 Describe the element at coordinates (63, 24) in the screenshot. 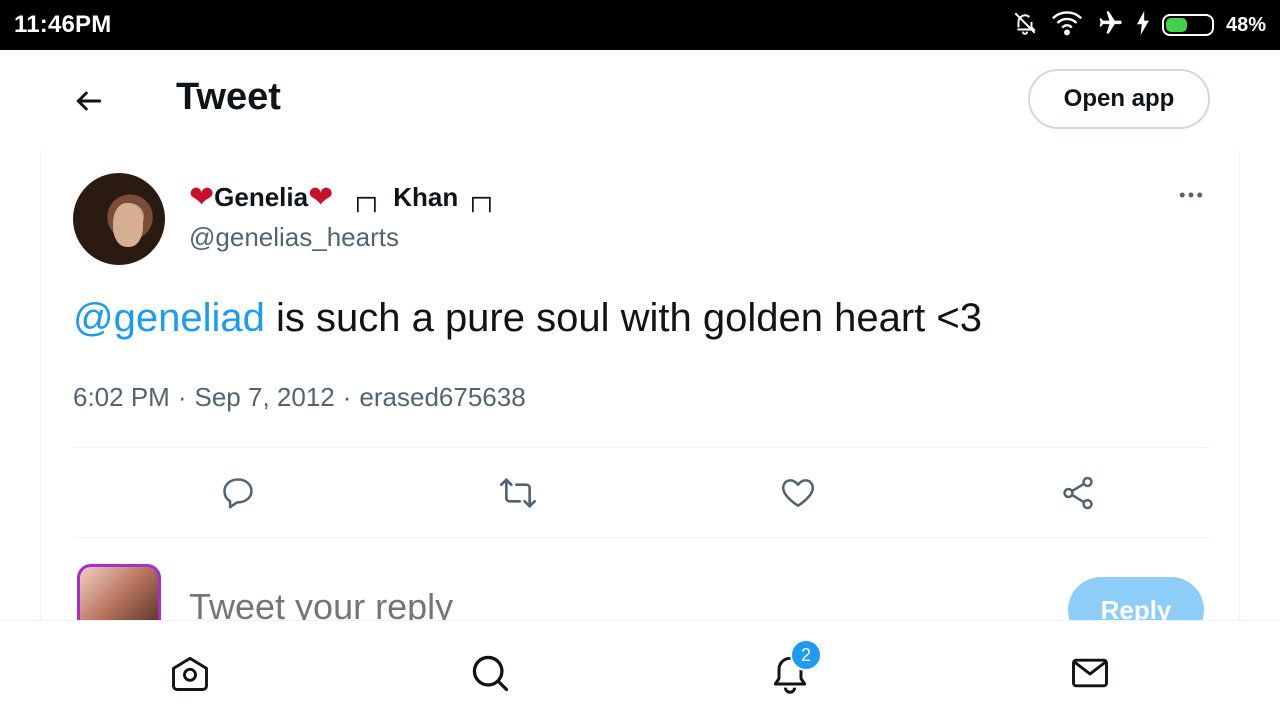

I see `status-time: 11:46PM` at that location.